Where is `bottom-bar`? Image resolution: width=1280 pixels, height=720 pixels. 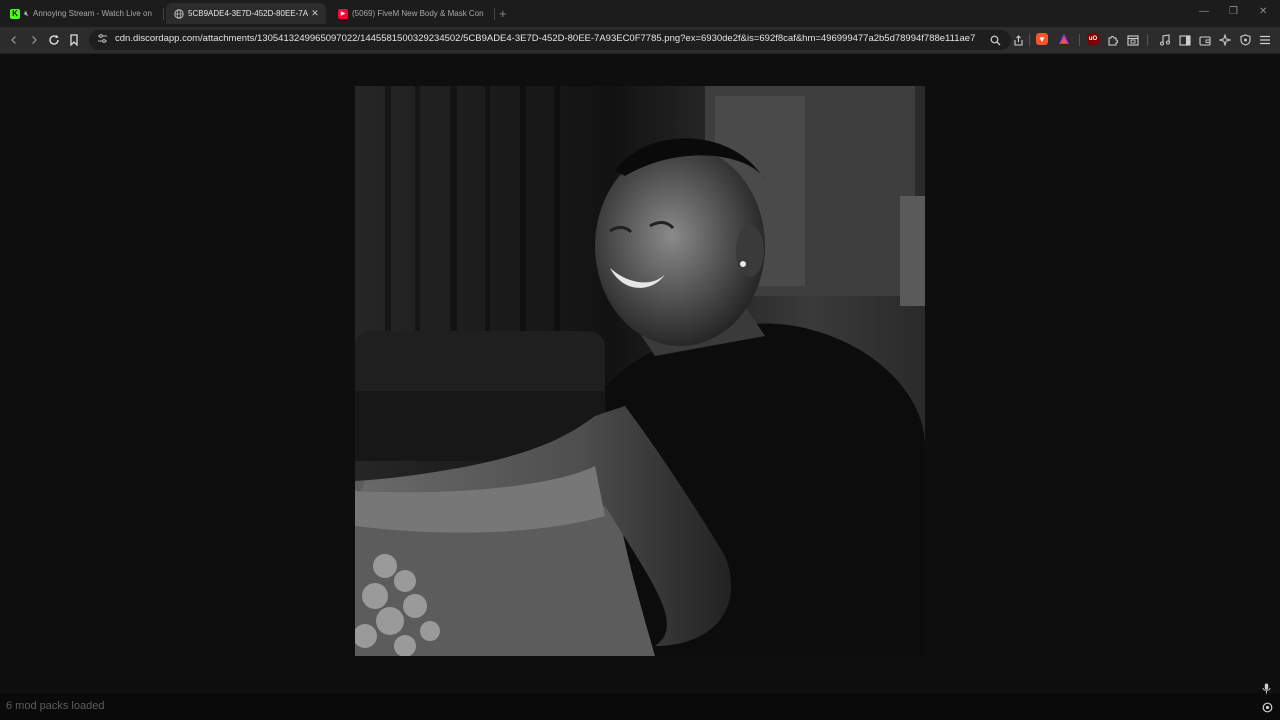 bottom-bar is located at coordinates (640, 706).